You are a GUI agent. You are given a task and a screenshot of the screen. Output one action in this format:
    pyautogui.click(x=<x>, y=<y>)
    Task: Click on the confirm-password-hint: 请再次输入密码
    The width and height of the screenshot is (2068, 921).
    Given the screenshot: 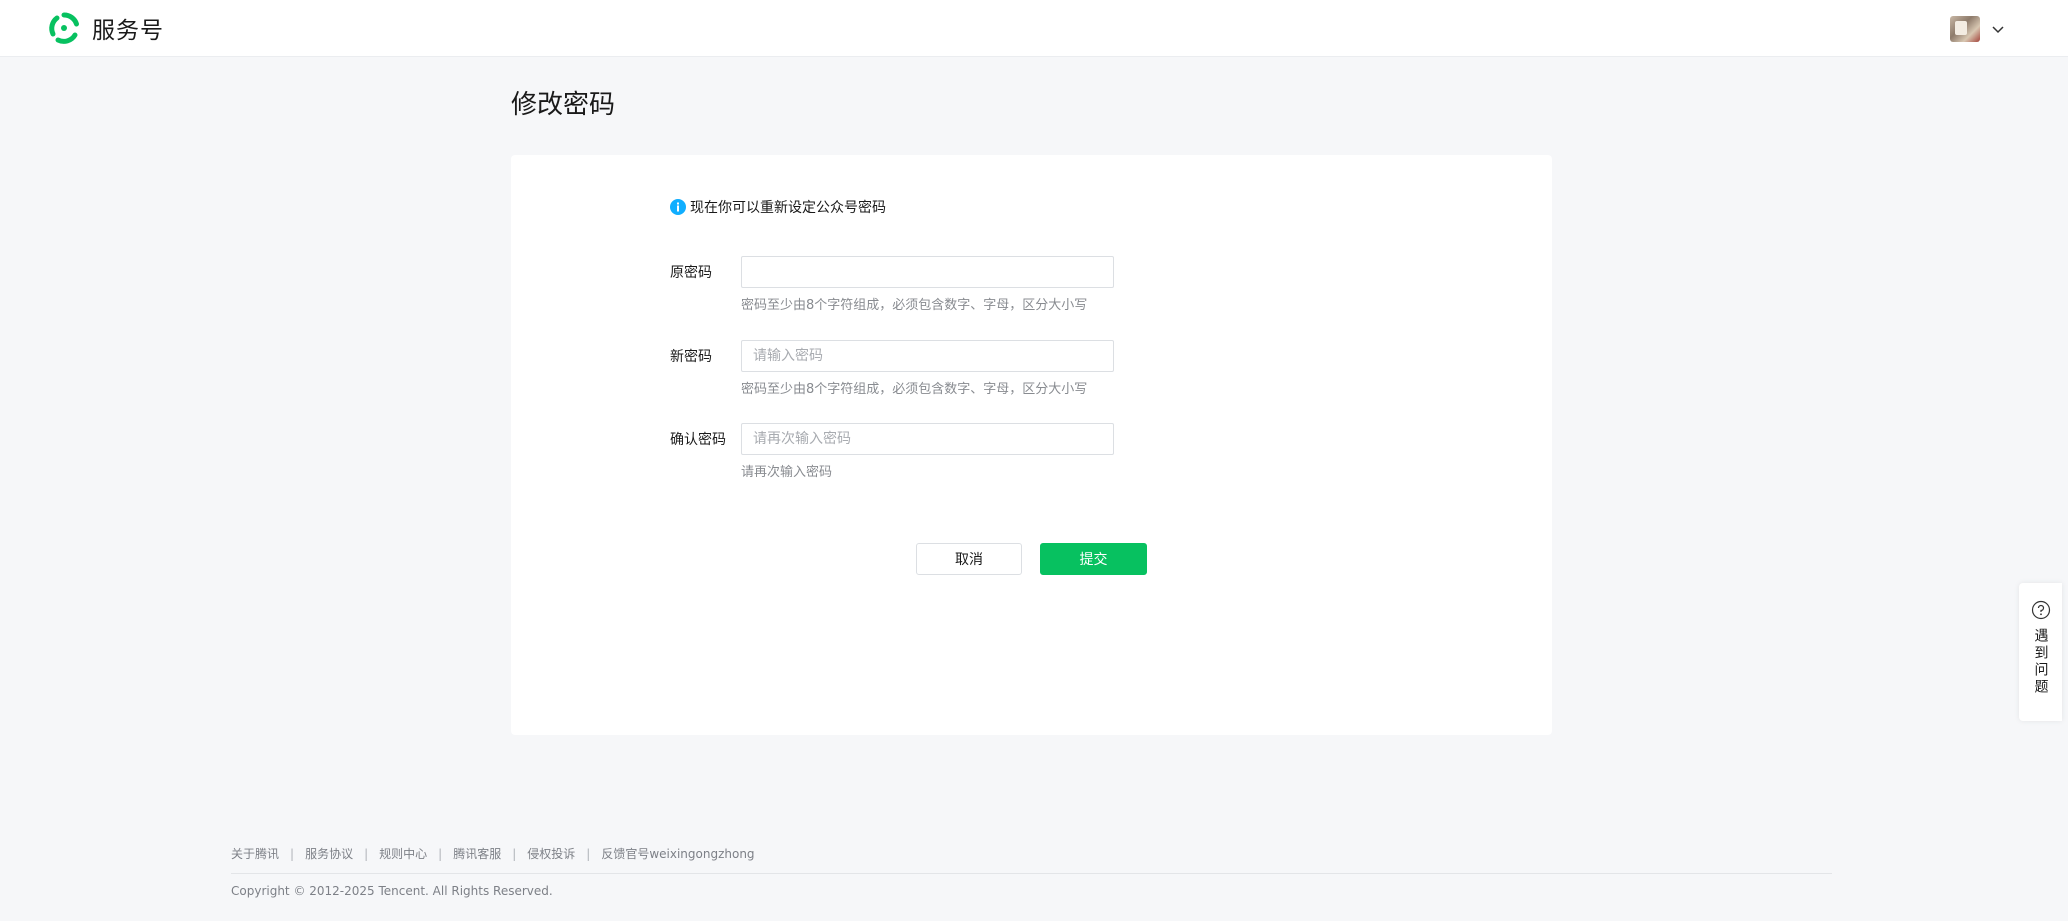 What is the action you would take?
    pyautogui.click(x=787, y=472)
    